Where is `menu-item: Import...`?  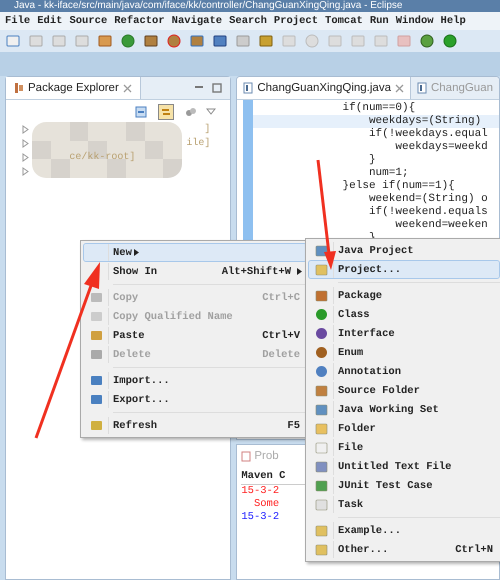
menu-item: Import... is located at coordinates (195, 380).